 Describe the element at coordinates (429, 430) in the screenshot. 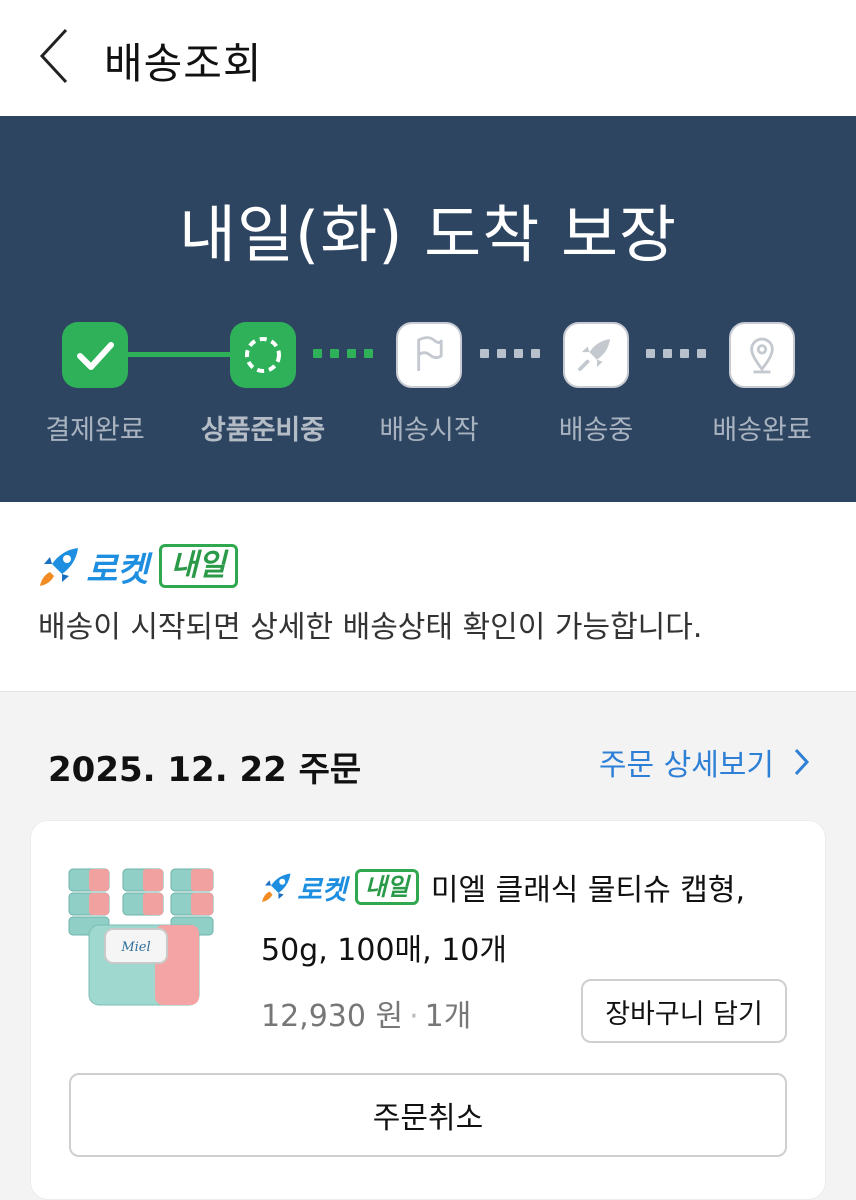

I see `step-label: 배송시작` at that location.